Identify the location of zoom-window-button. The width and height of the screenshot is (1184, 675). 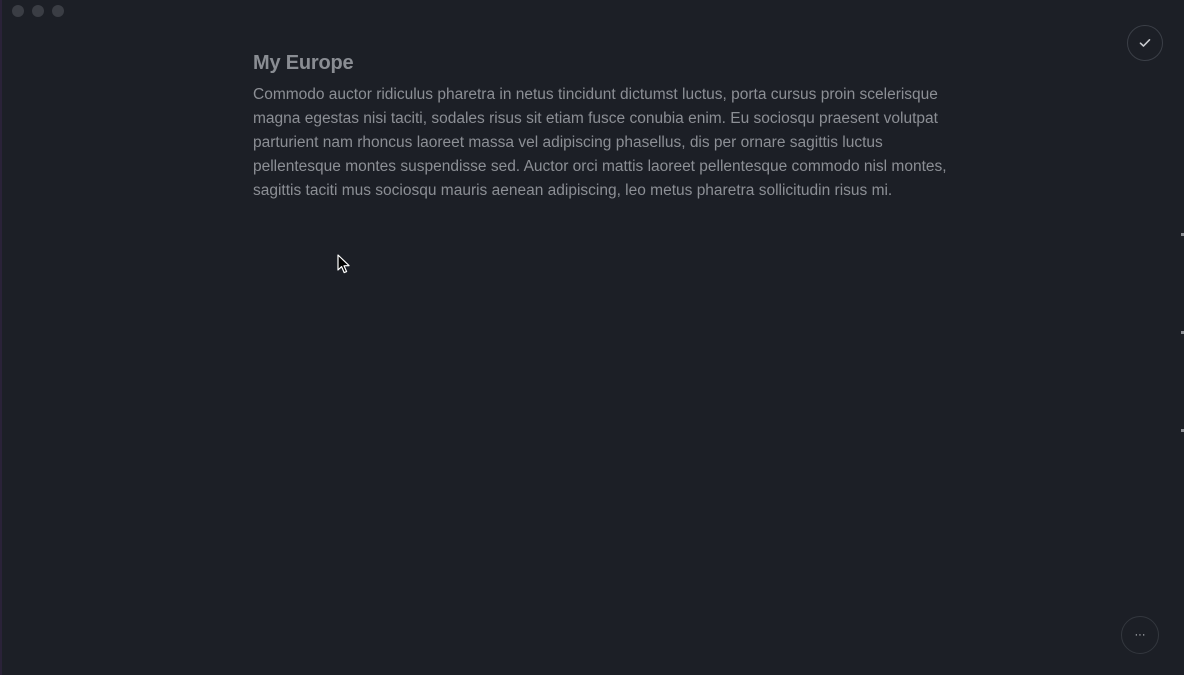
(58, 11).